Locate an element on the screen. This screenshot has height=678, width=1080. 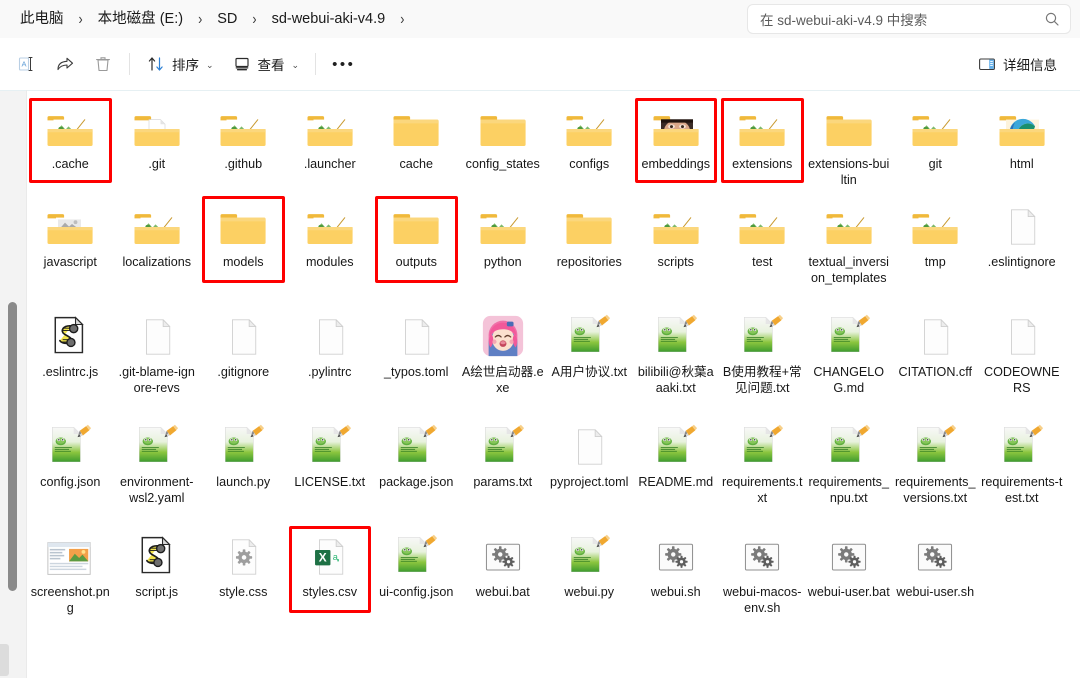
file-item: webui.sh is located at coordinates (676, 587).